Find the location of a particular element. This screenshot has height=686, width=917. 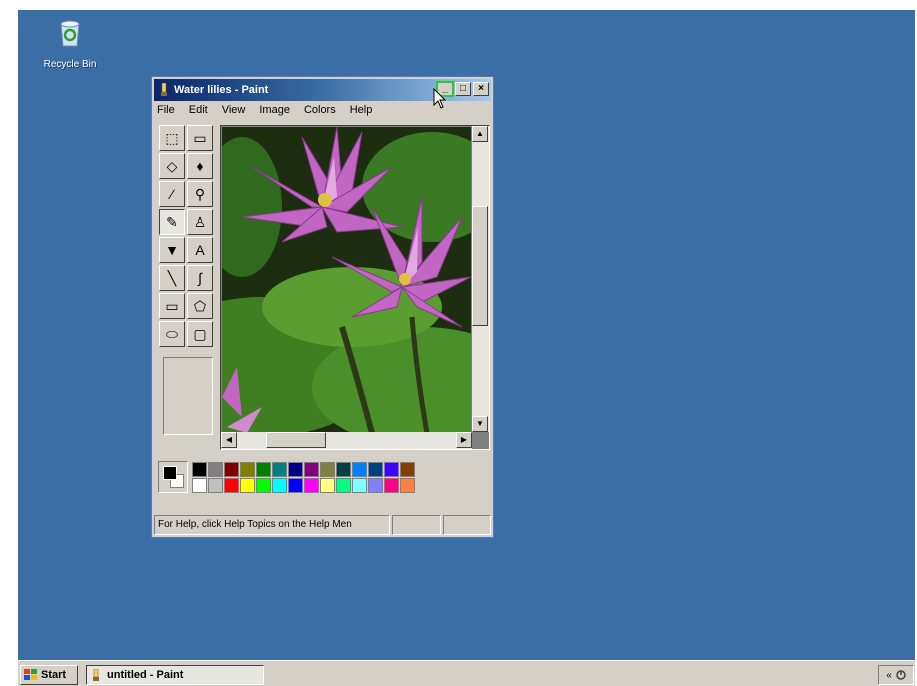

tray-status-icon is located at coordinates (901, 675).